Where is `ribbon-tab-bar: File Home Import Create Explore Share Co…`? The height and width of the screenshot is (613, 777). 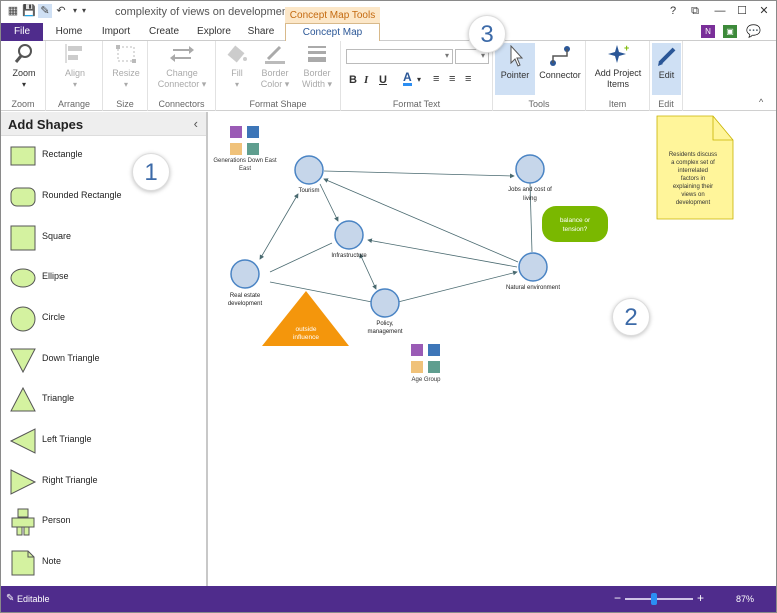
ribbon-tab-bar: File Home Import Create Explore Share Co… is located at coordinates (388, 32).